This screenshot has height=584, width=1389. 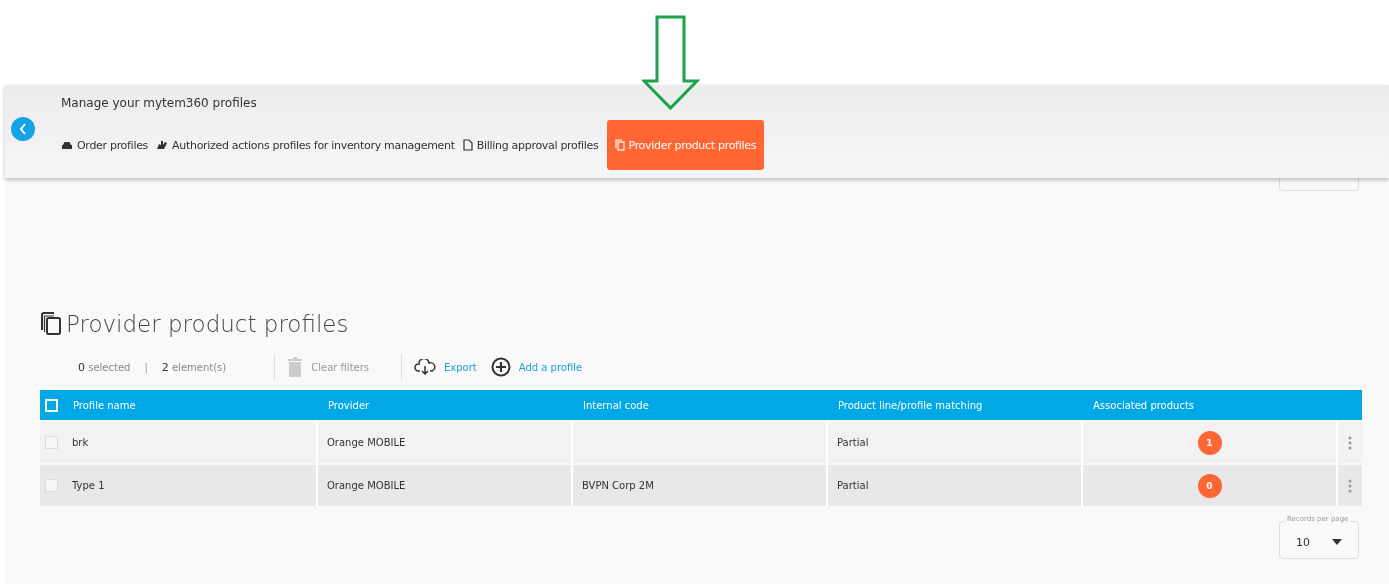 What do you see at coordinates (190, 405) in the screenshot?
I see `column-header: Profile name` at bounding box center [190, 405].